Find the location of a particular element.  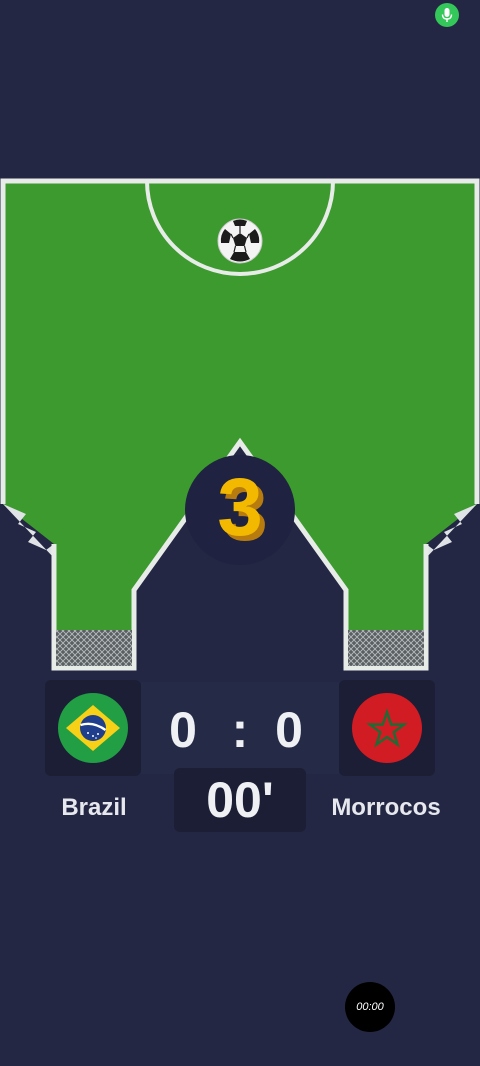

match-timer-box: 00' is located at coordinates (240, 800).